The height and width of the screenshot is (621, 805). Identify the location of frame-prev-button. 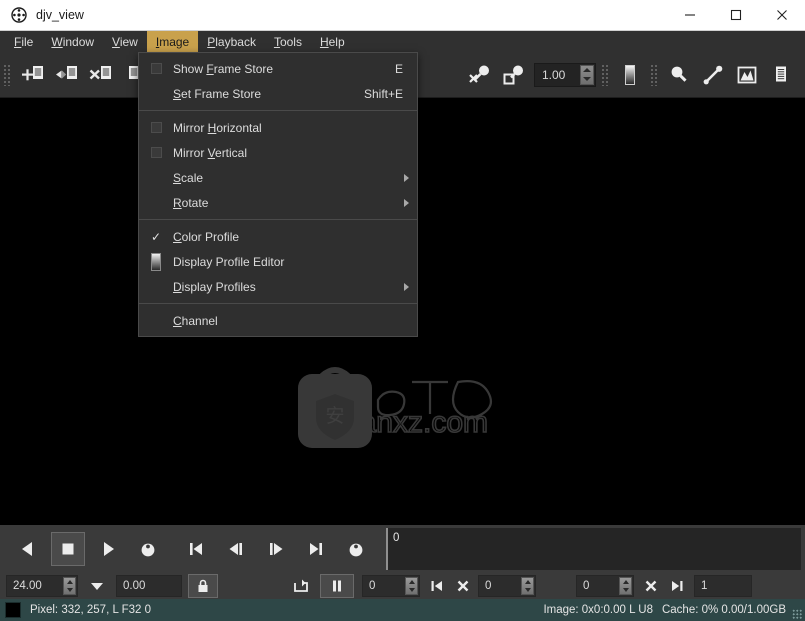
(236, 549).